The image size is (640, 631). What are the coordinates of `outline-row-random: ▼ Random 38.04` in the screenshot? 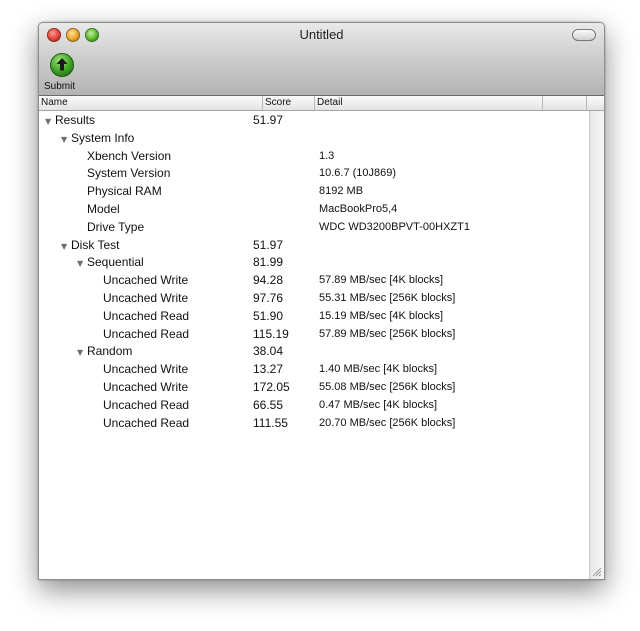 It's located at (314, 352).